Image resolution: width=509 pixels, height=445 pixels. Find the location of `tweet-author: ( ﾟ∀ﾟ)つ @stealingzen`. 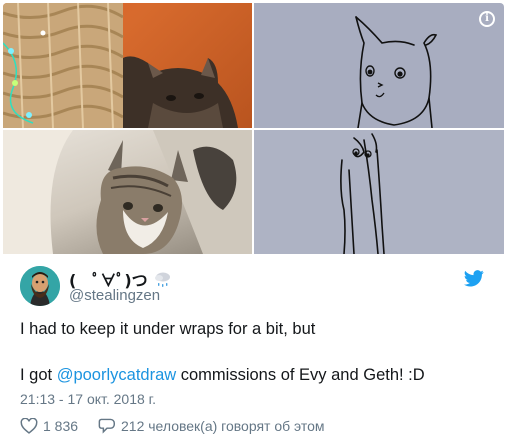

tweet-author: ( ﾟ∀ﾟ)つ @stealingzen is located at coordinates (220, 286).